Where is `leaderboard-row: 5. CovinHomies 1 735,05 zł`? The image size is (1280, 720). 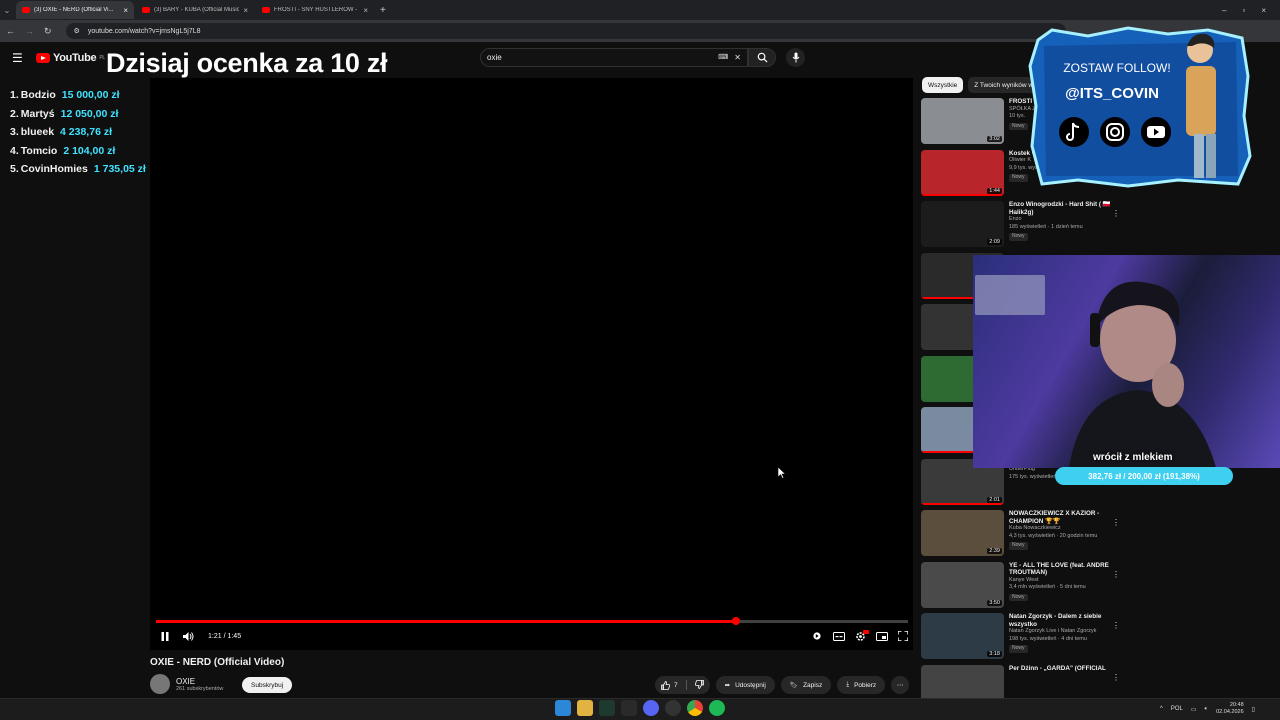
leaderboard-row: 5. CovinHomies 1 735,05 zł is located at coordinates (82, 169).